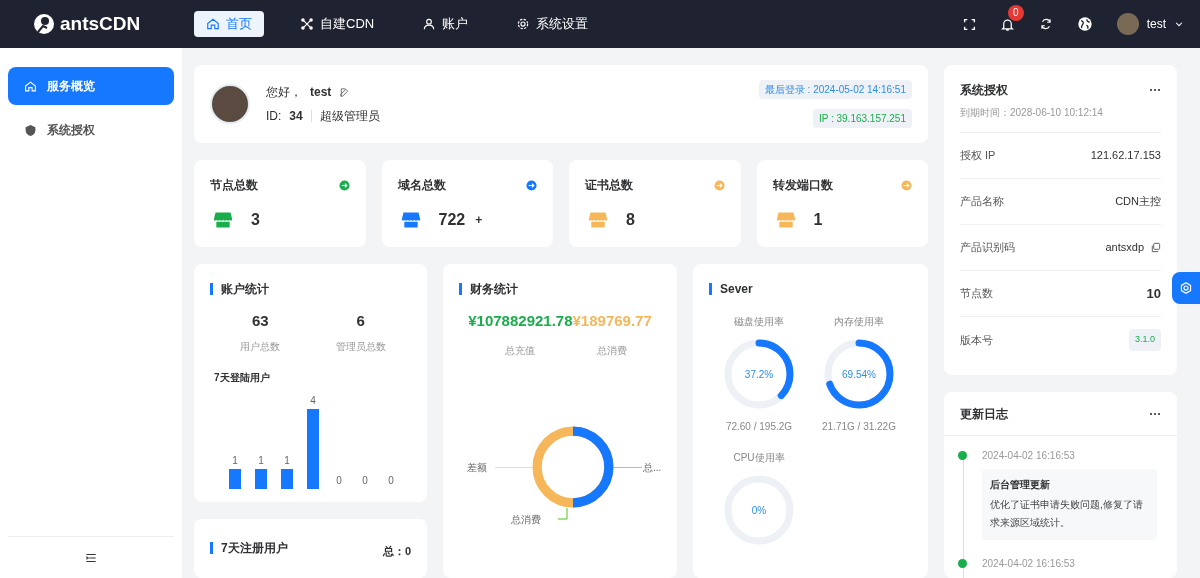 The height and width of the screenshot is (578, 1200). I want to click on stat-value: 8, so click(630, 220).